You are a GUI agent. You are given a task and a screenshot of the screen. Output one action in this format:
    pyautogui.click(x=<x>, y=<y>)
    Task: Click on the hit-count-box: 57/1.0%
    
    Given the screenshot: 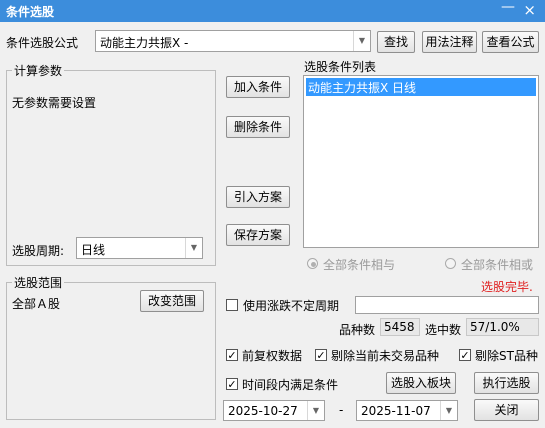 What is the action you would take?
    pyautogui.click(x=502, y=327)
    